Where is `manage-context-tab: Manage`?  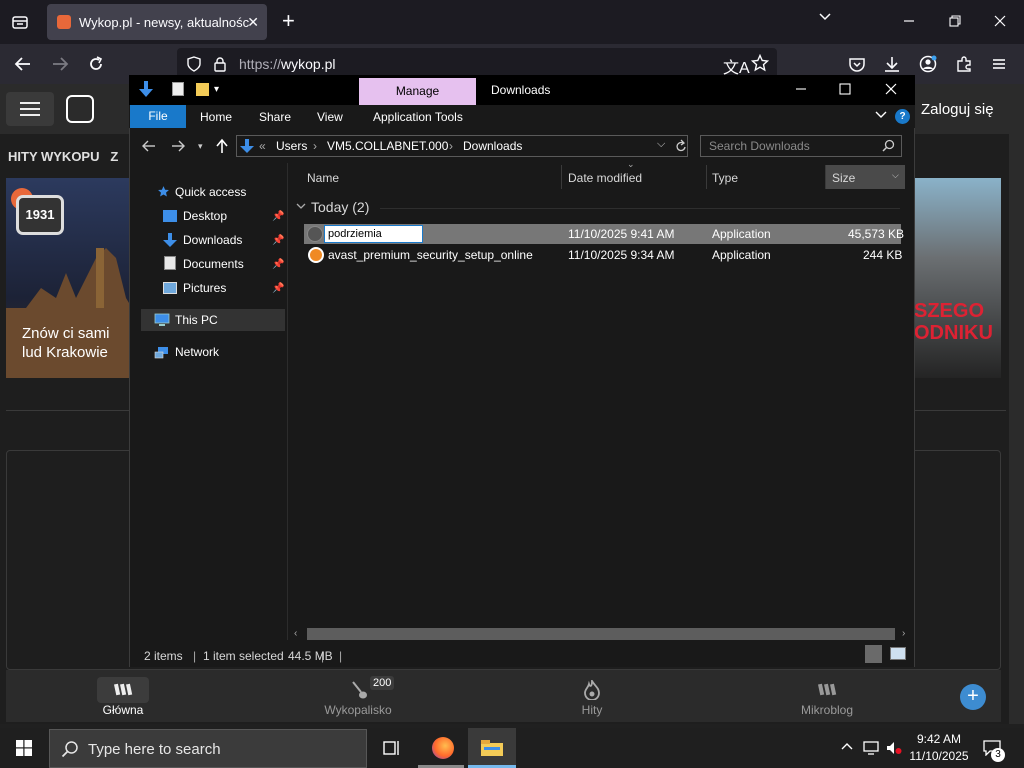
manage-context-tab: Manage is located at coordinates (417, 91).